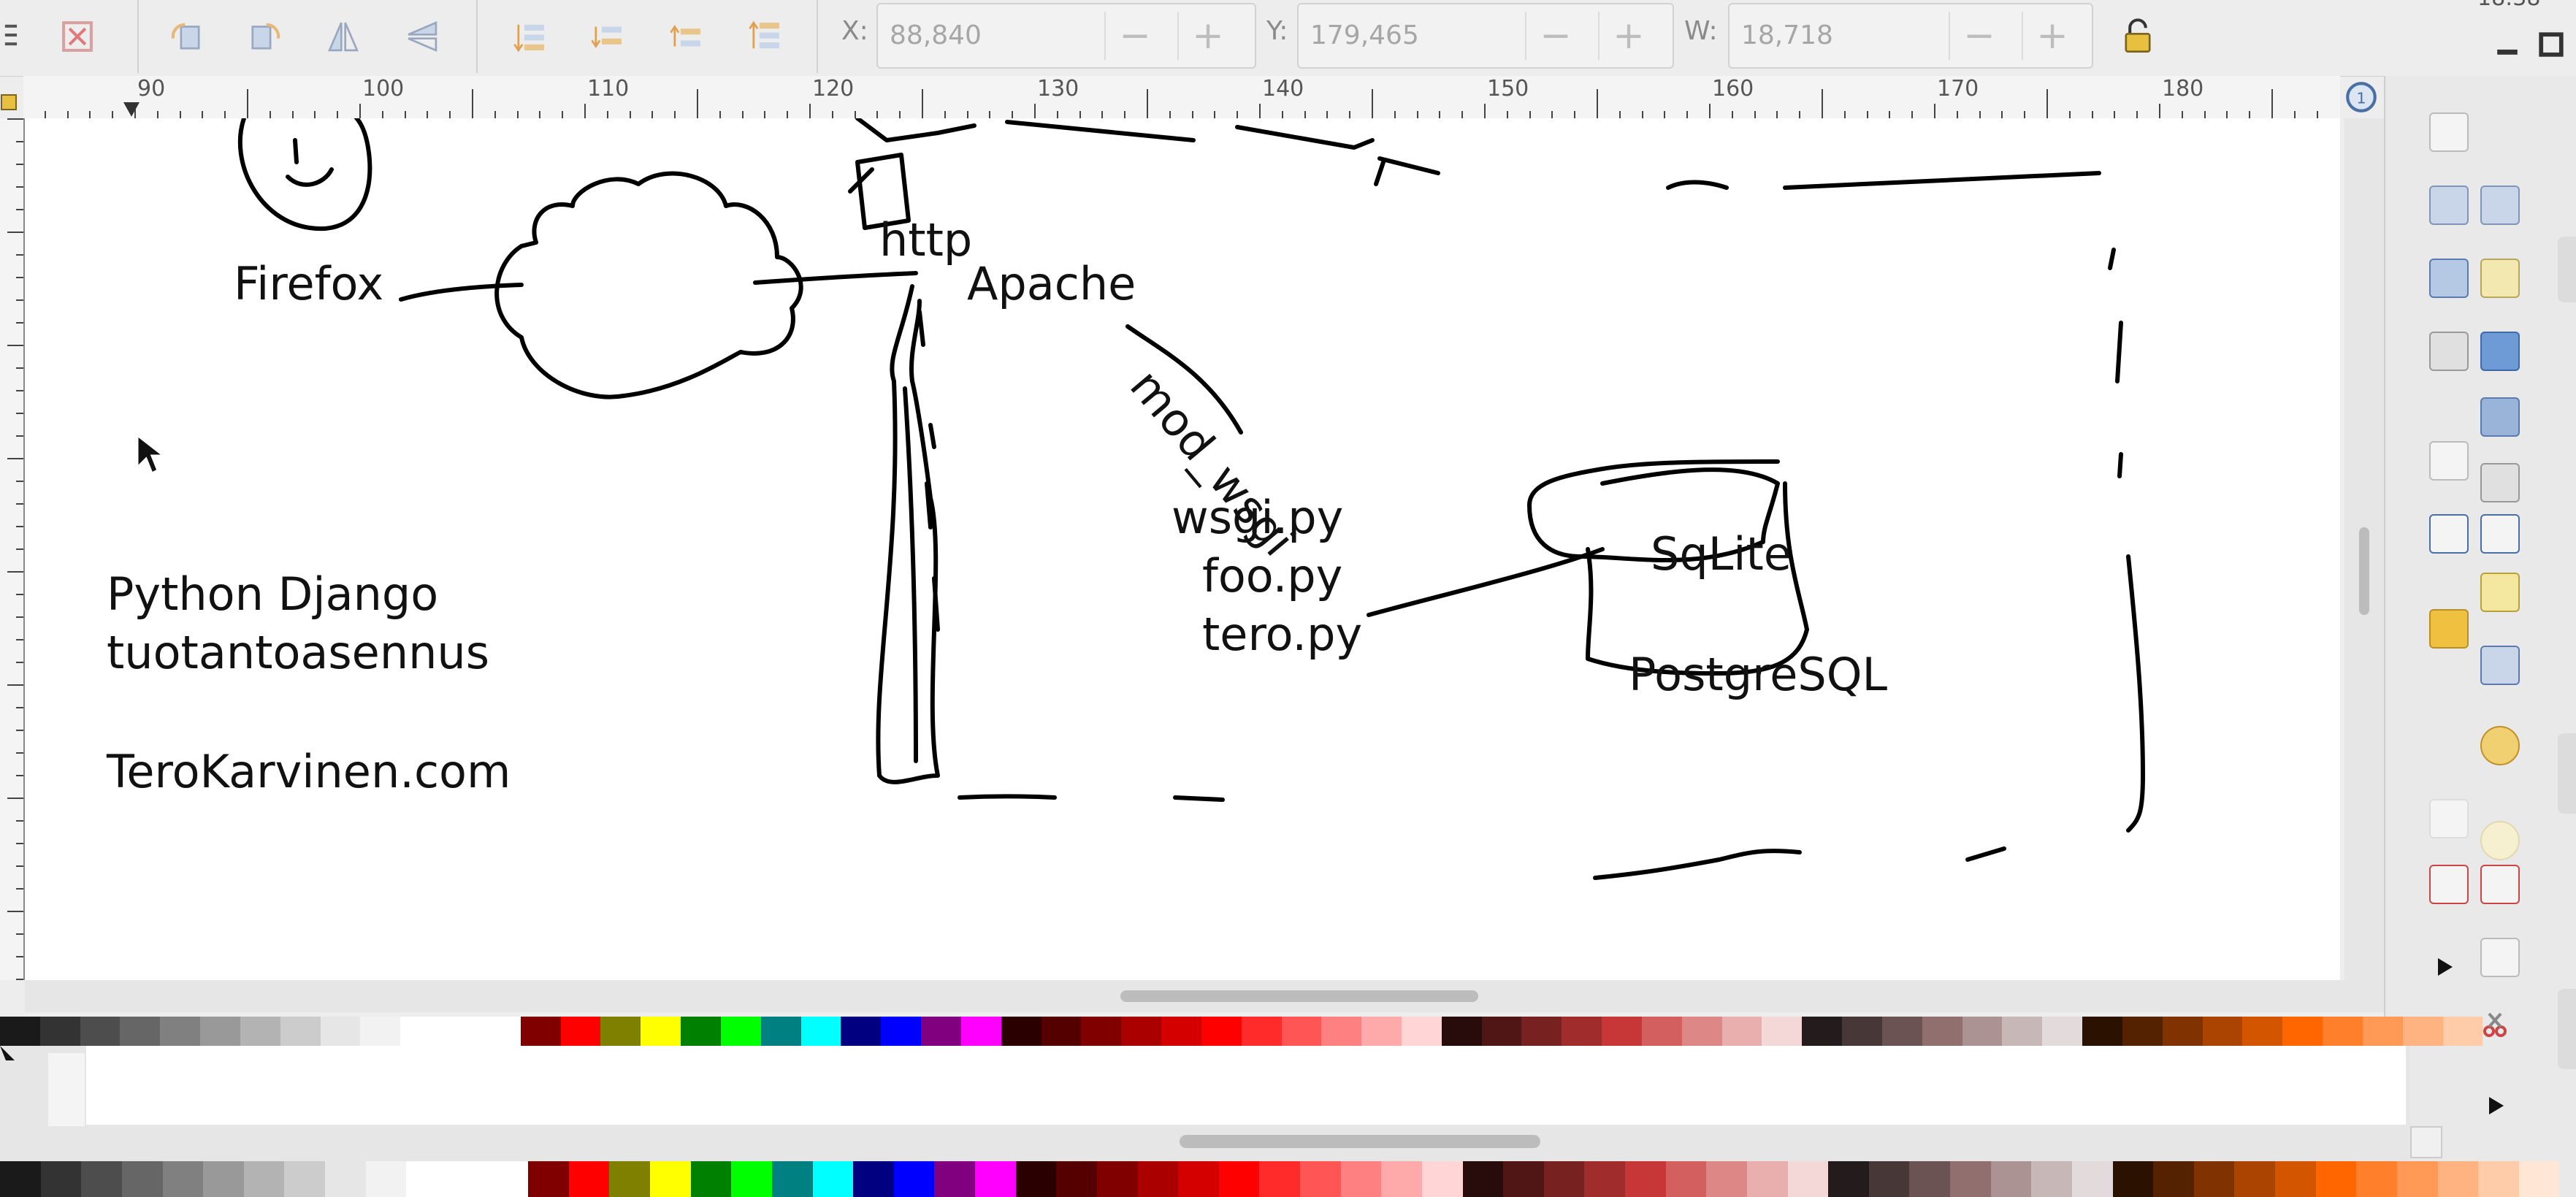  What do you see at coordinates (2551, 44) in the screenshot?
I see `maximize-icon` at bounding box center [2551, 44].